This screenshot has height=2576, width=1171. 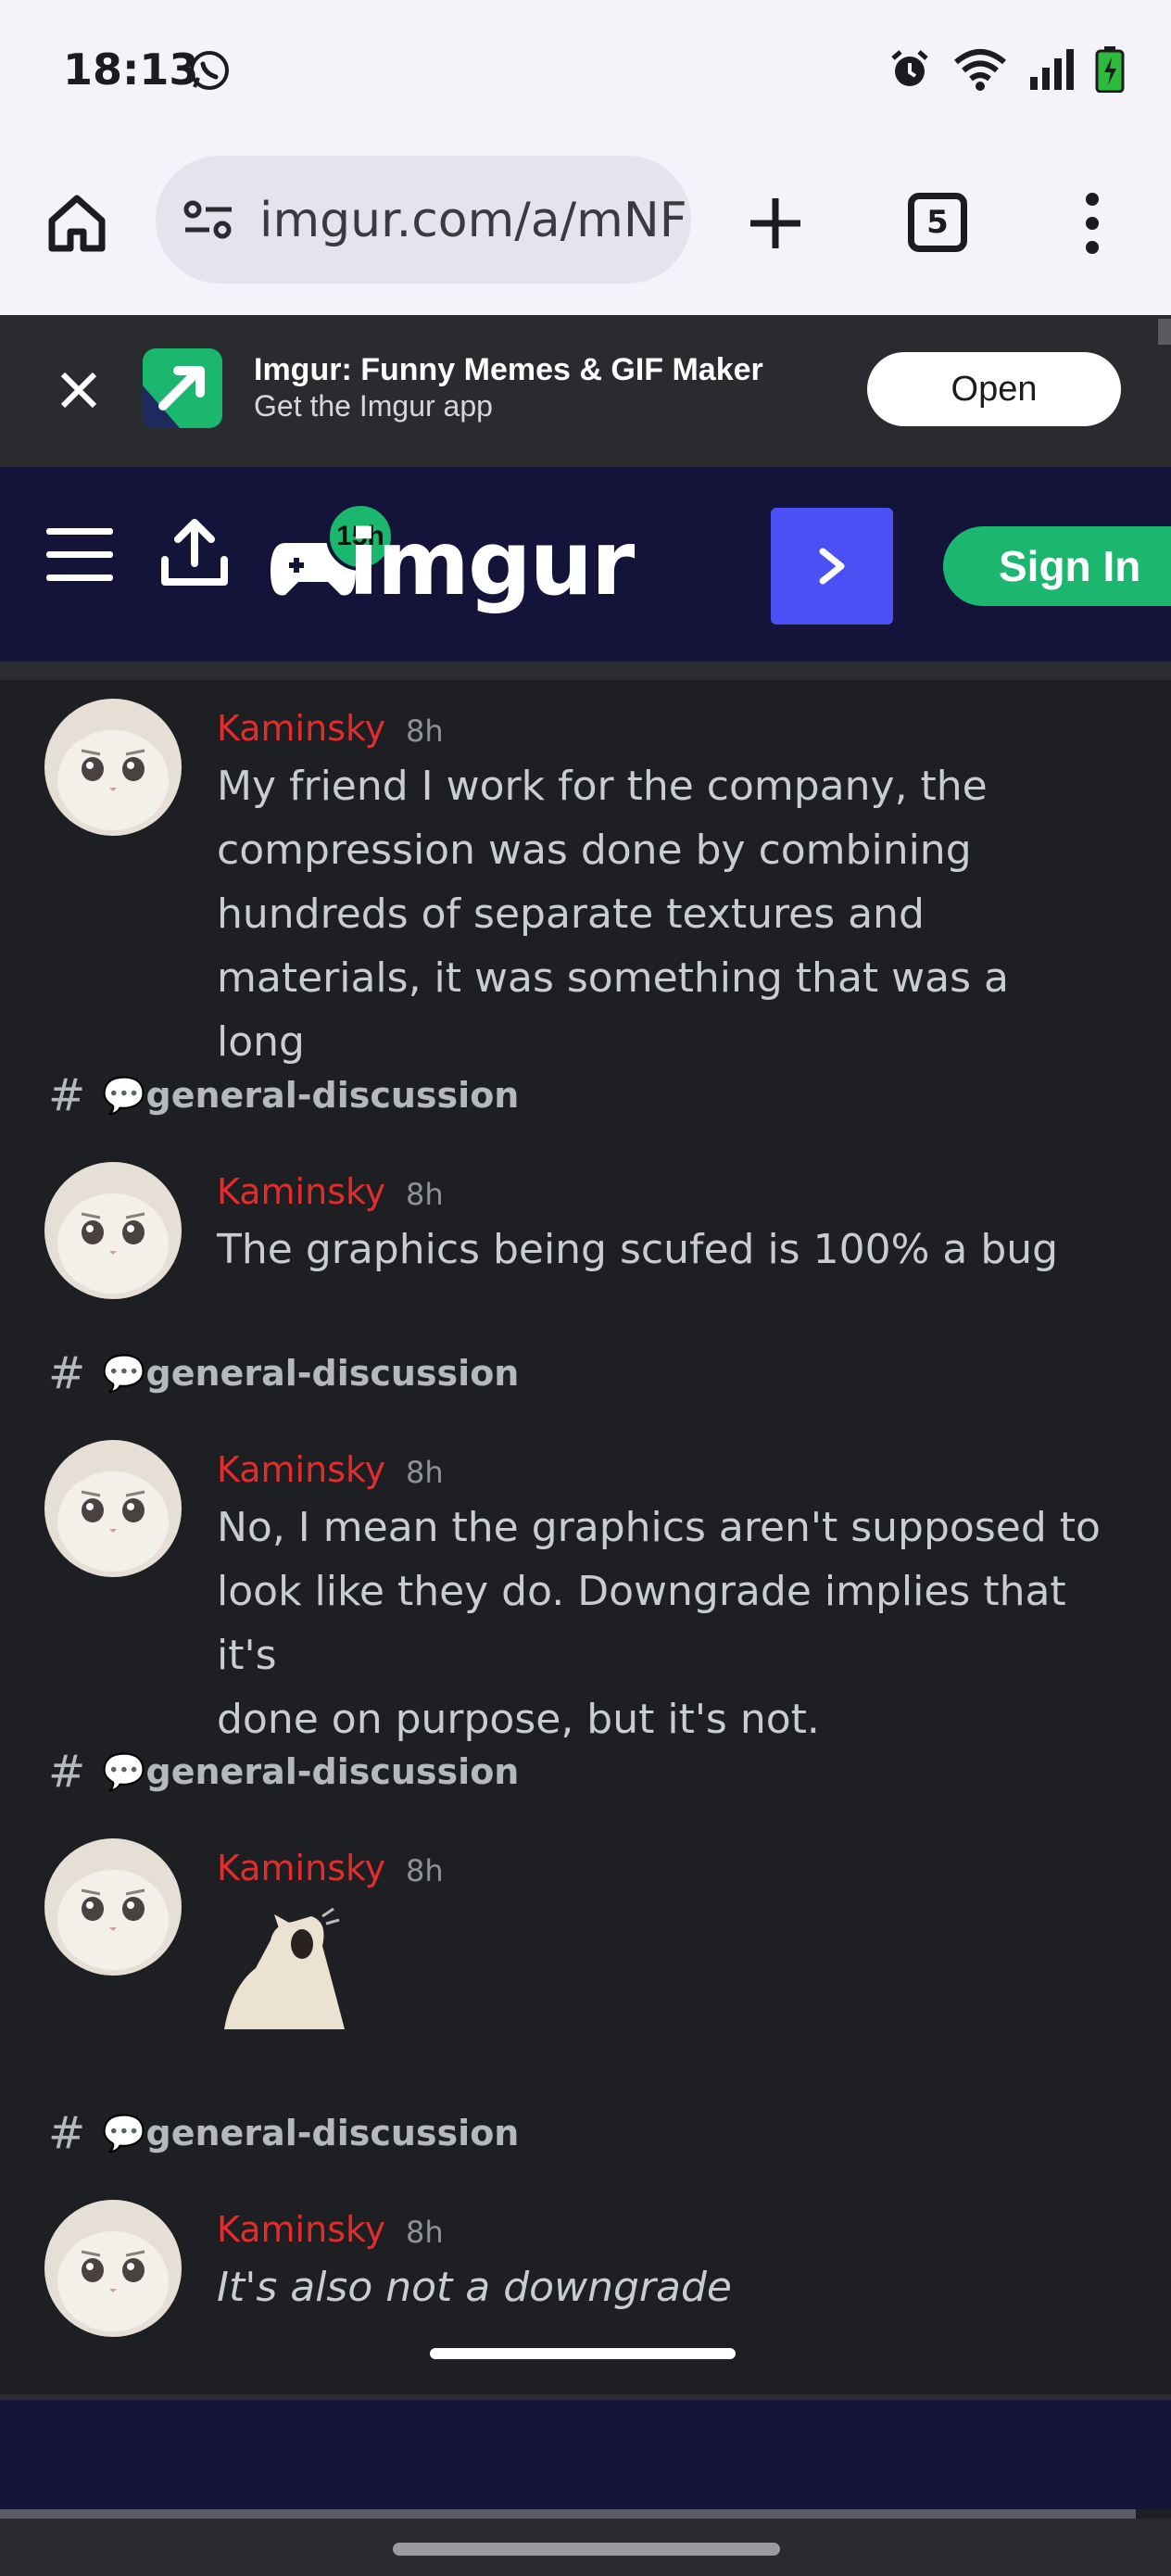 What do you see at coordinates (183, 388) in the screenshot?
I see `imgur-app-icon` at bounding box center [183, 388].